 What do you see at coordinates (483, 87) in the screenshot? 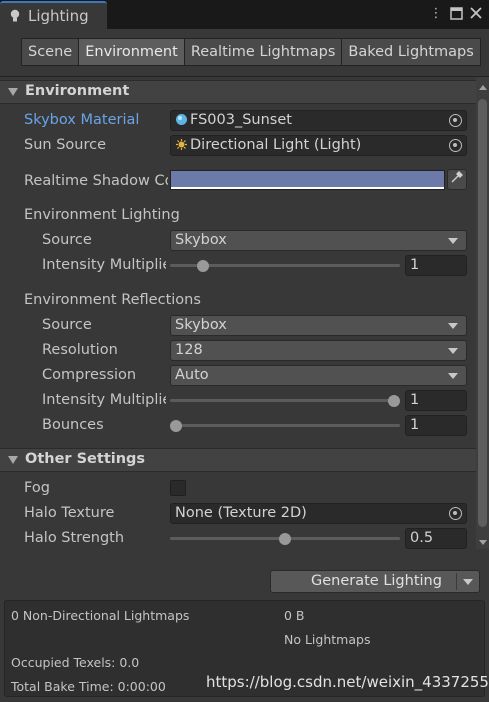
I see `scroll-up-icon` at bounding box center [483, 87].